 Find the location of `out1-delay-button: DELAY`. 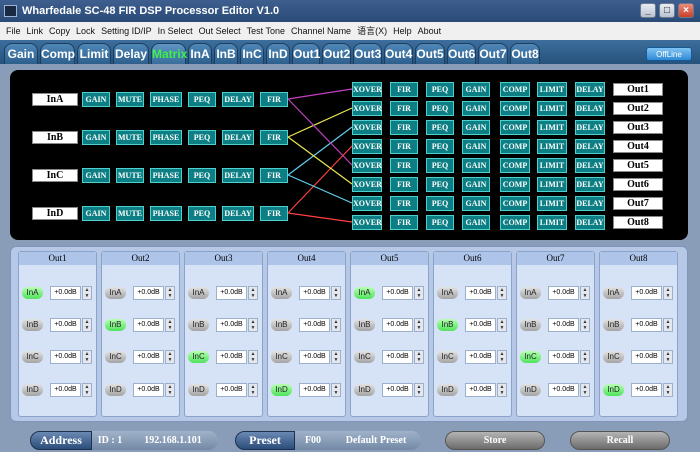

out1-delay-button: DELAY is located at coordinates (590, 89).